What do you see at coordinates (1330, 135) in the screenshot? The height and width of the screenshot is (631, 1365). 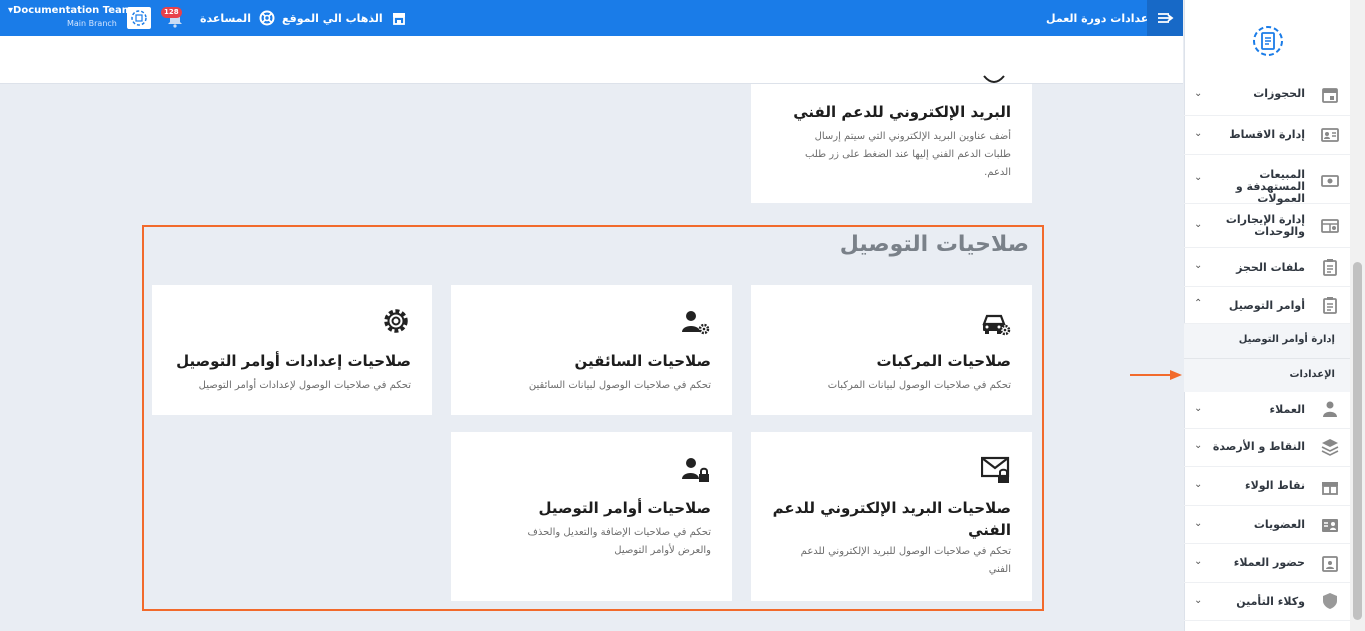 I see `id-card-icon` at bounding box center [1330, 135].